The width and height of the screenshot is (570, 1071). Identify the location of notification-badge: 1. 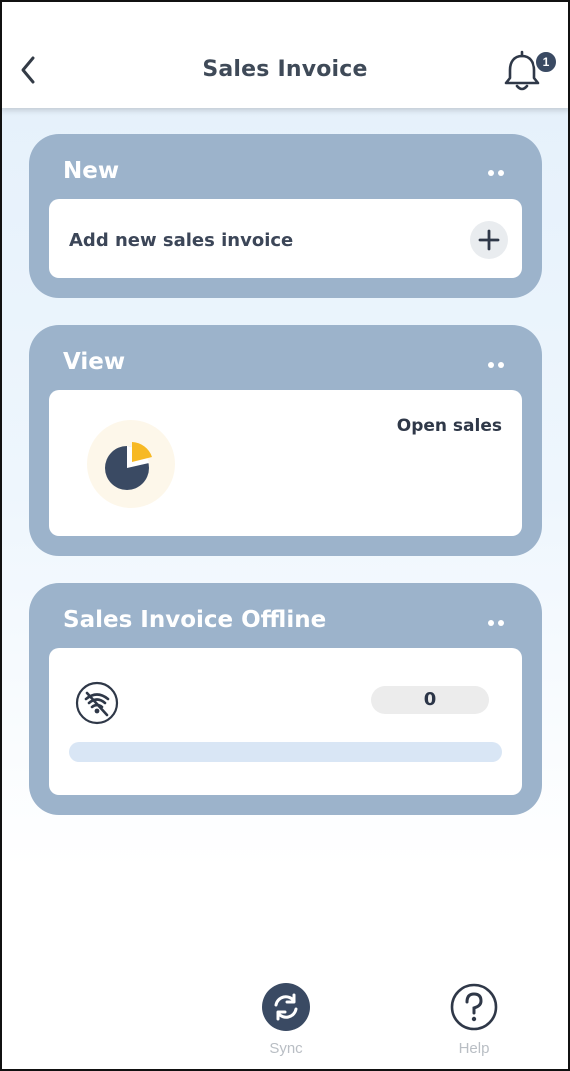
(546, 62).